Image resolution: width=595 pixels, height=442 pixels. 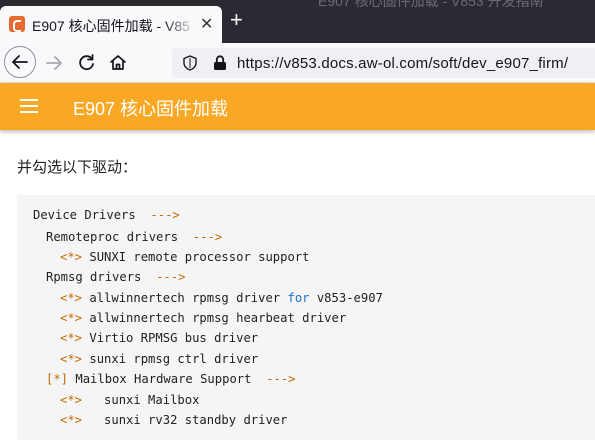 What do you see at coordinates (57, 379) in the screenshot?
I see `code-option-marker: [*]` at bounding box center [57, 379].